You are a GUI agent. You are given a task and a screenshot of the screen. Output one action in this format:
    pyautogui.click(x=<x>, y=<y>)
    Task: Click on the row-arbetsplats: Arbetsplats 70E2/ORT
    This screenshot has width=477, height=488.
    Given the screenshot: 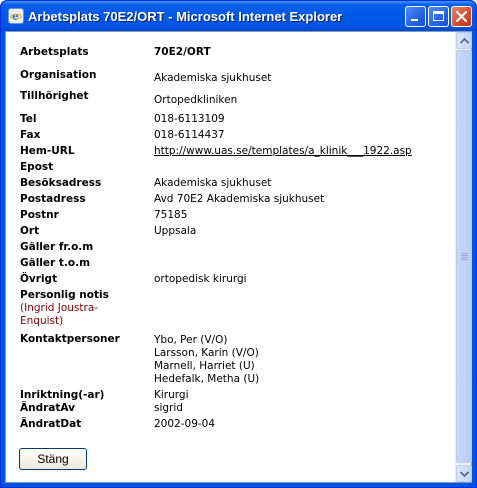 What is the action you would take?
    pyautogui.click(x=216, y=57)
    